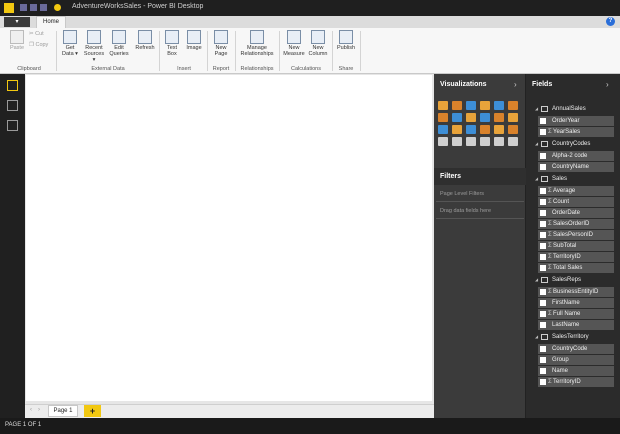 The image size is (620, 434). What do you see at coordinates (31, 410) in the screenshot?
I see `prev-page-arrow-icon: ‹` at bounding box center [31, 410].